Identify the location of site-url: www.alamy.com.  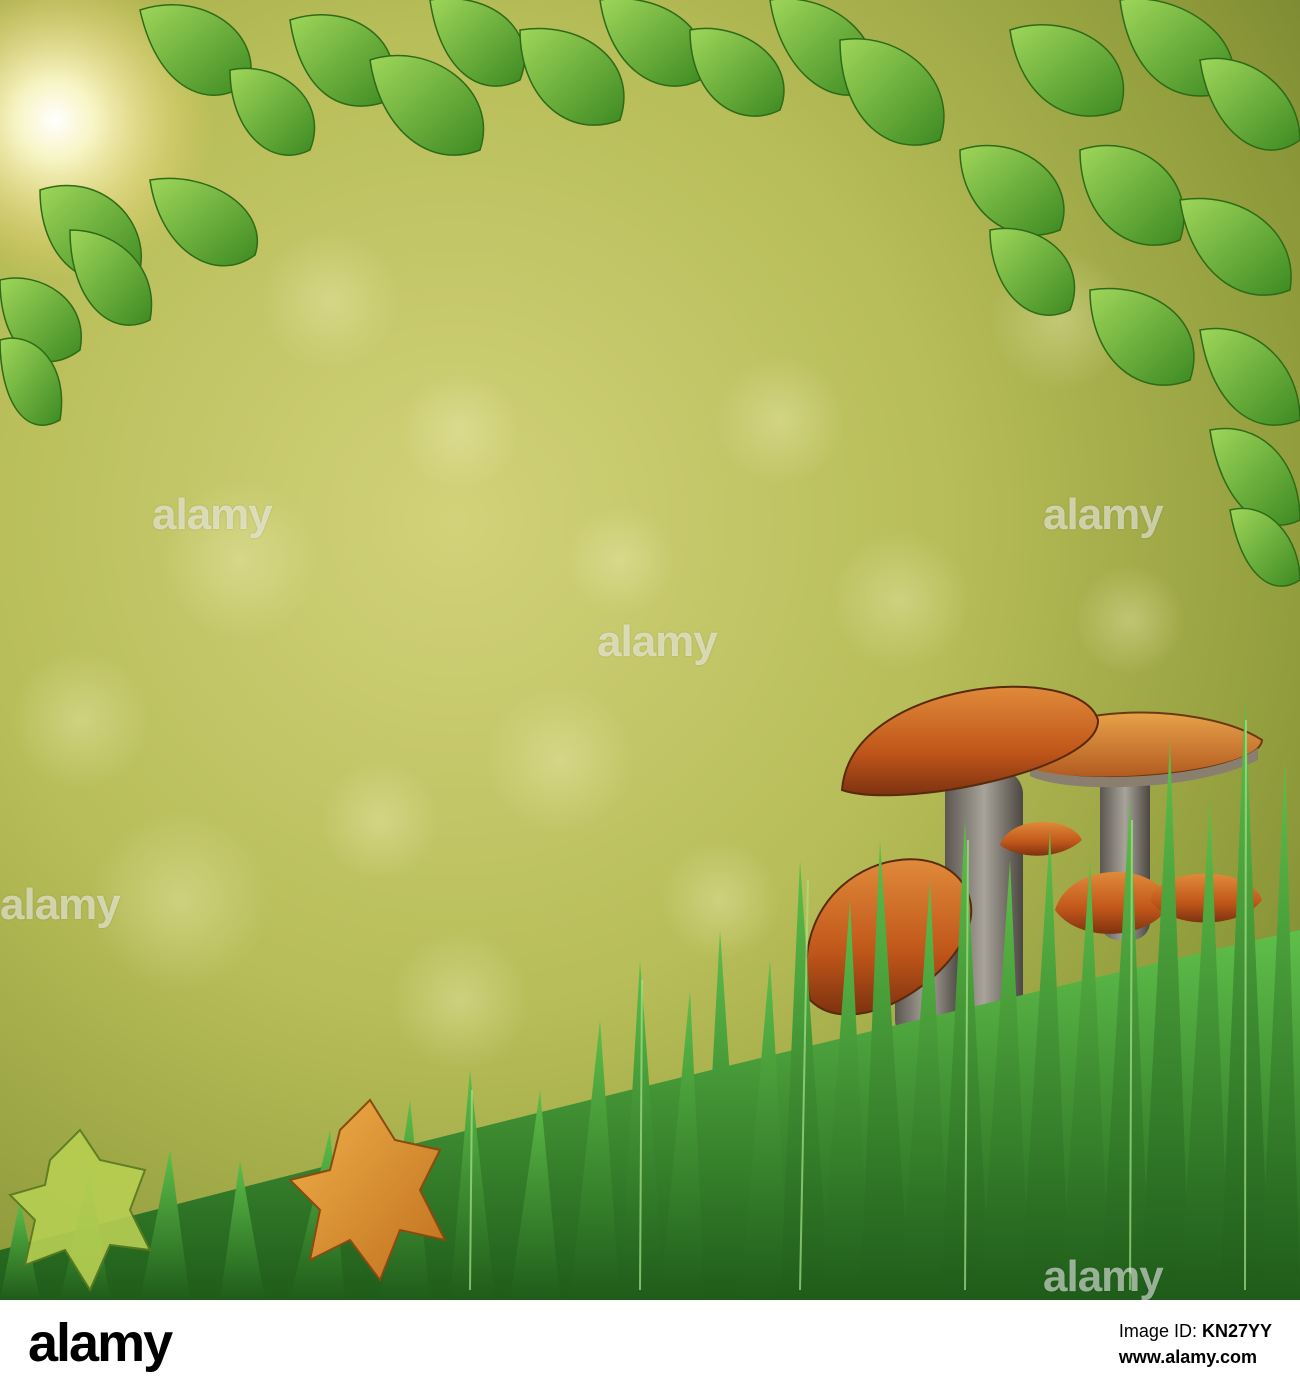
(1195, 1357).